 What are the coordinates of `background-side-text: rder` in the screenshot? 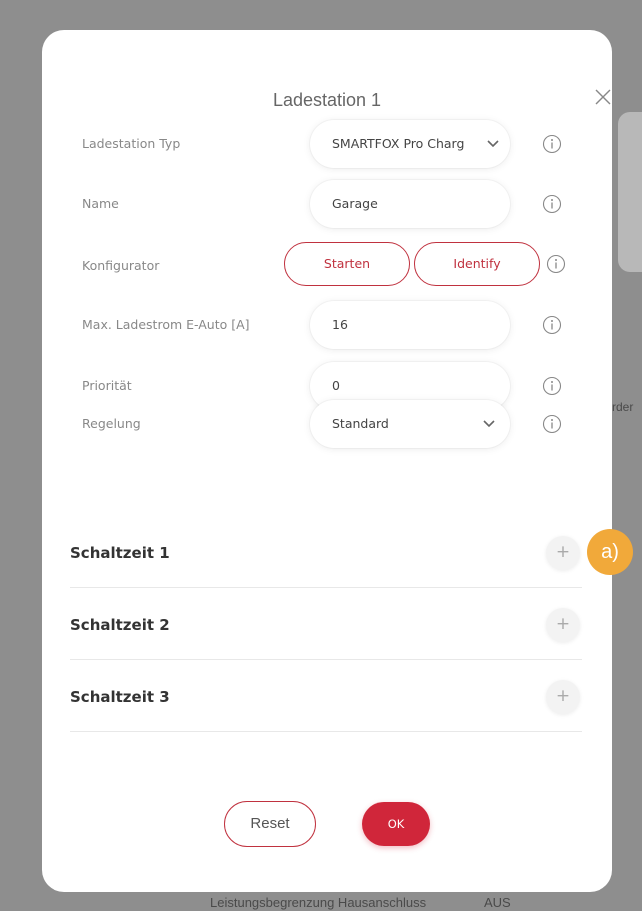 It's located at (623, 407).